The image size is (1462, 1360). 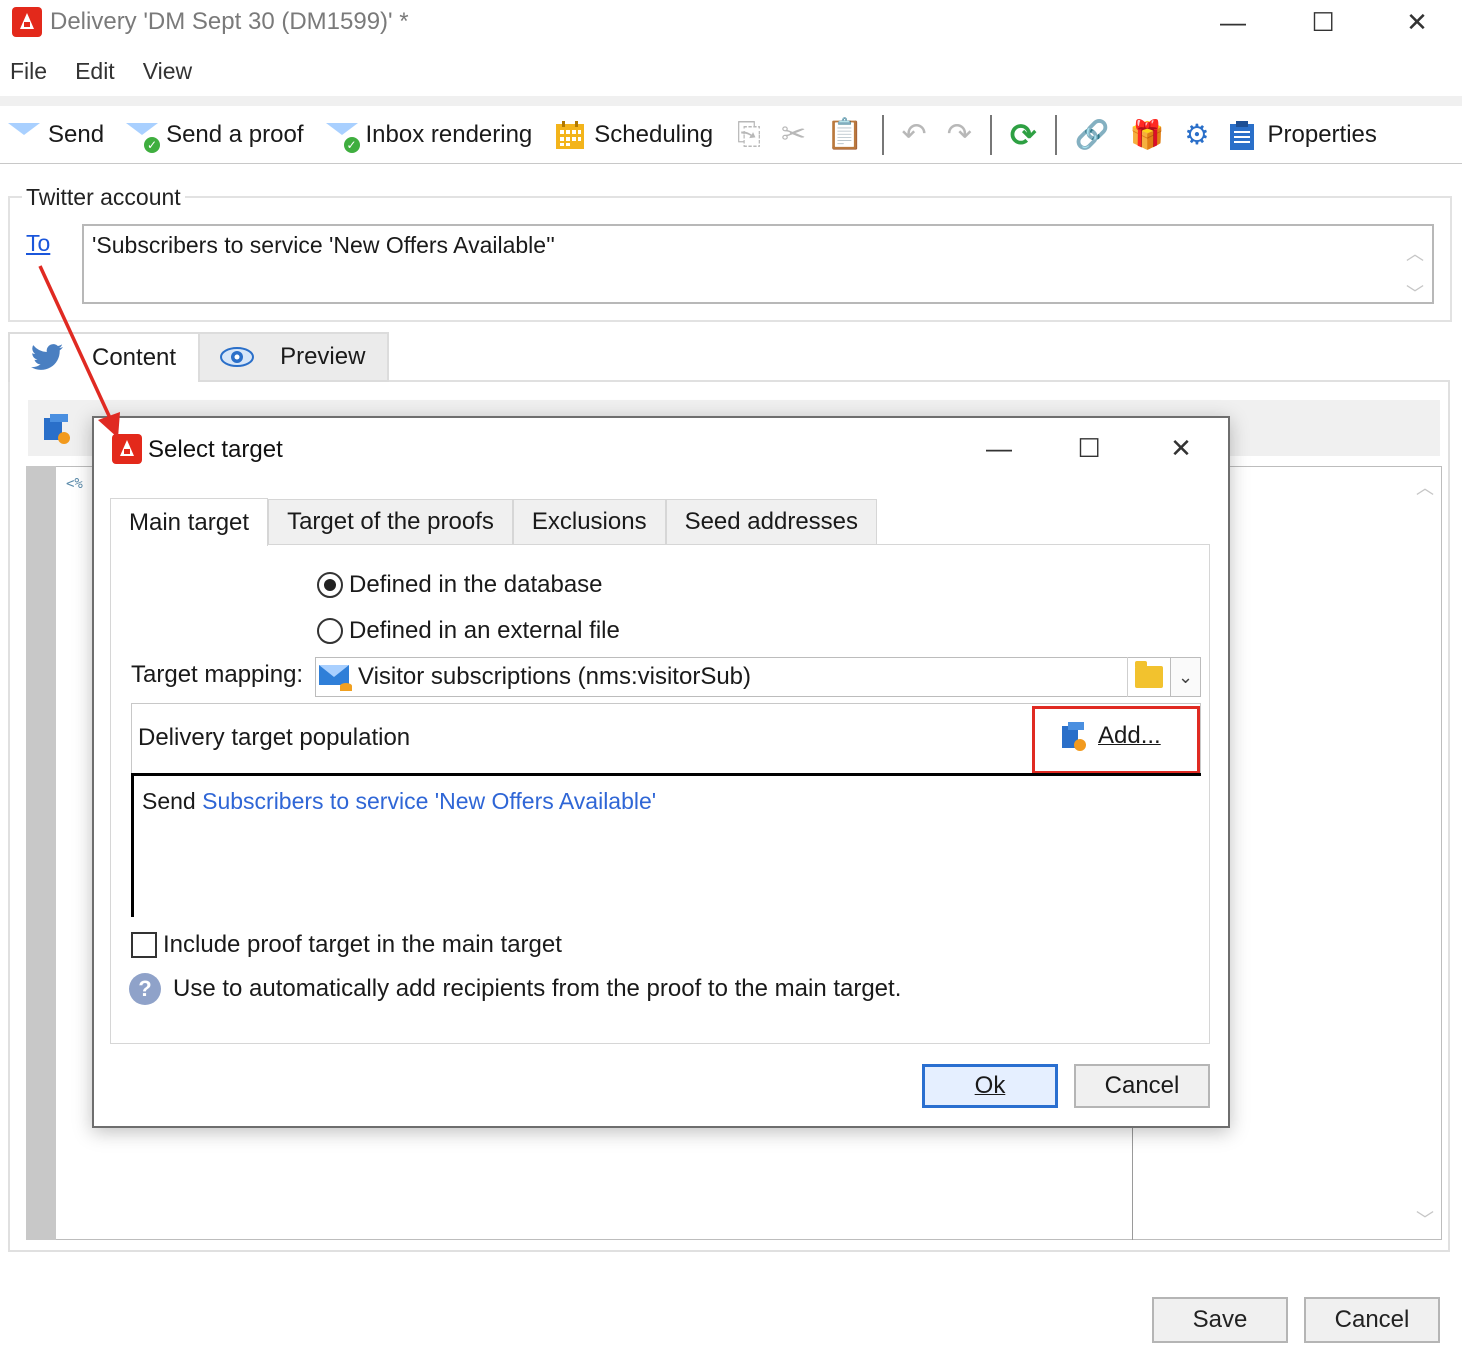 I want to click on editor-gutter, so click(x=41, y=853).